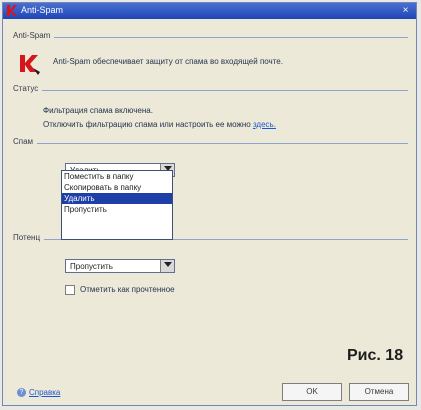 The height and width of the screenshot is (410, 421). What do you see at coordinates (379, 392) in the screenshot?
I see `cancel-button: Отмена` at bounding box center [379, 392].